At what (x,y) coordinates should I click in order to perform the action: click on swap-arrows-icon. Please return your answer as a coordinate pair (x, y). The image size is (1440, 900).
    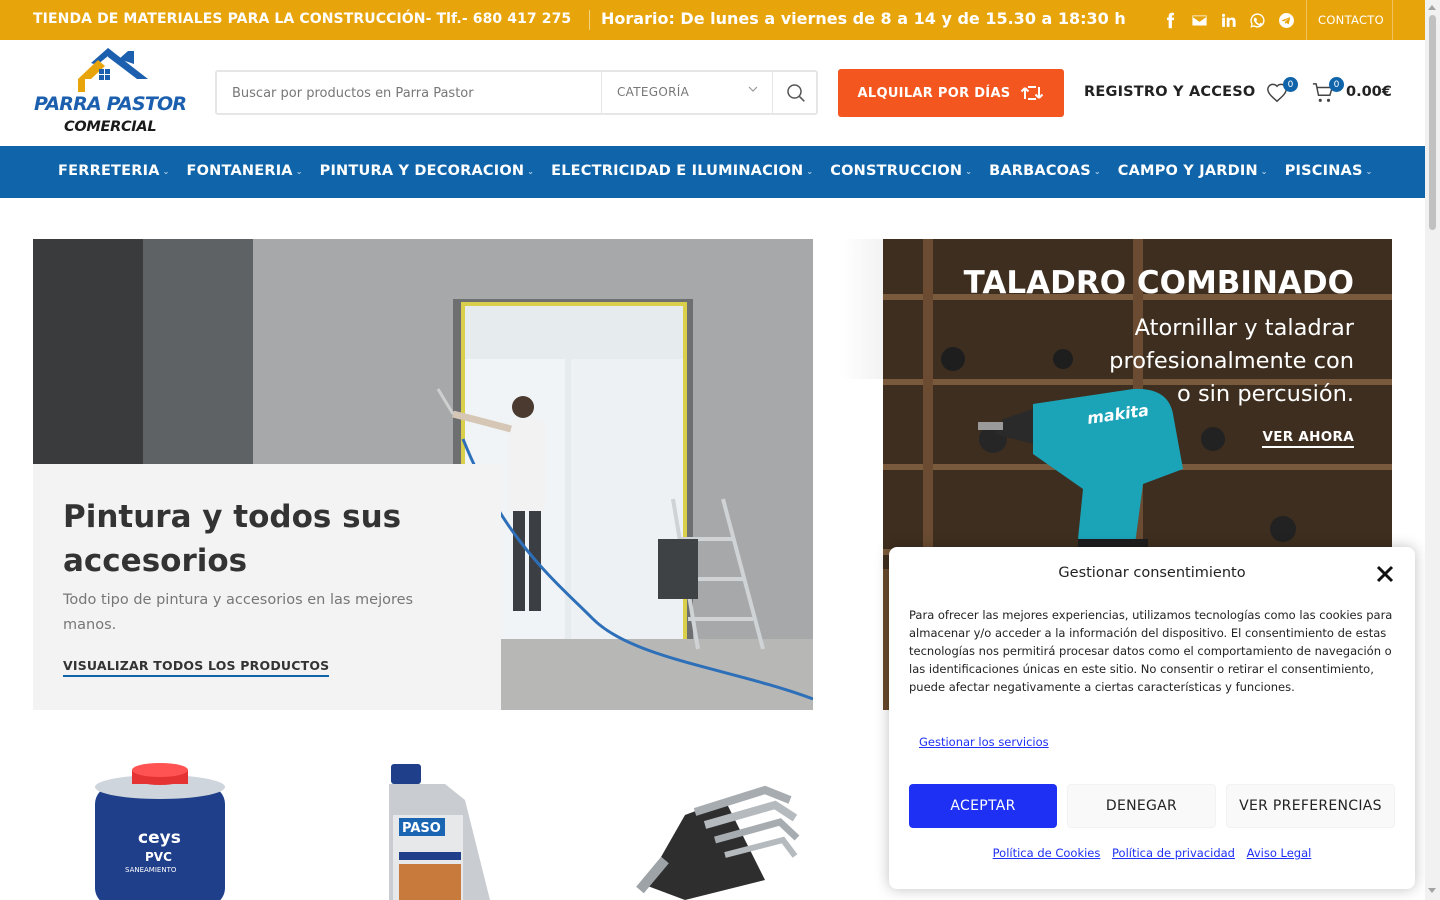
    Looking at the image, I should click on (1032, 93).